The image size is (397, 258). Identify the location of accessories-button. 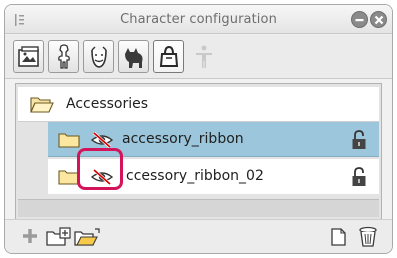
(168, 56).